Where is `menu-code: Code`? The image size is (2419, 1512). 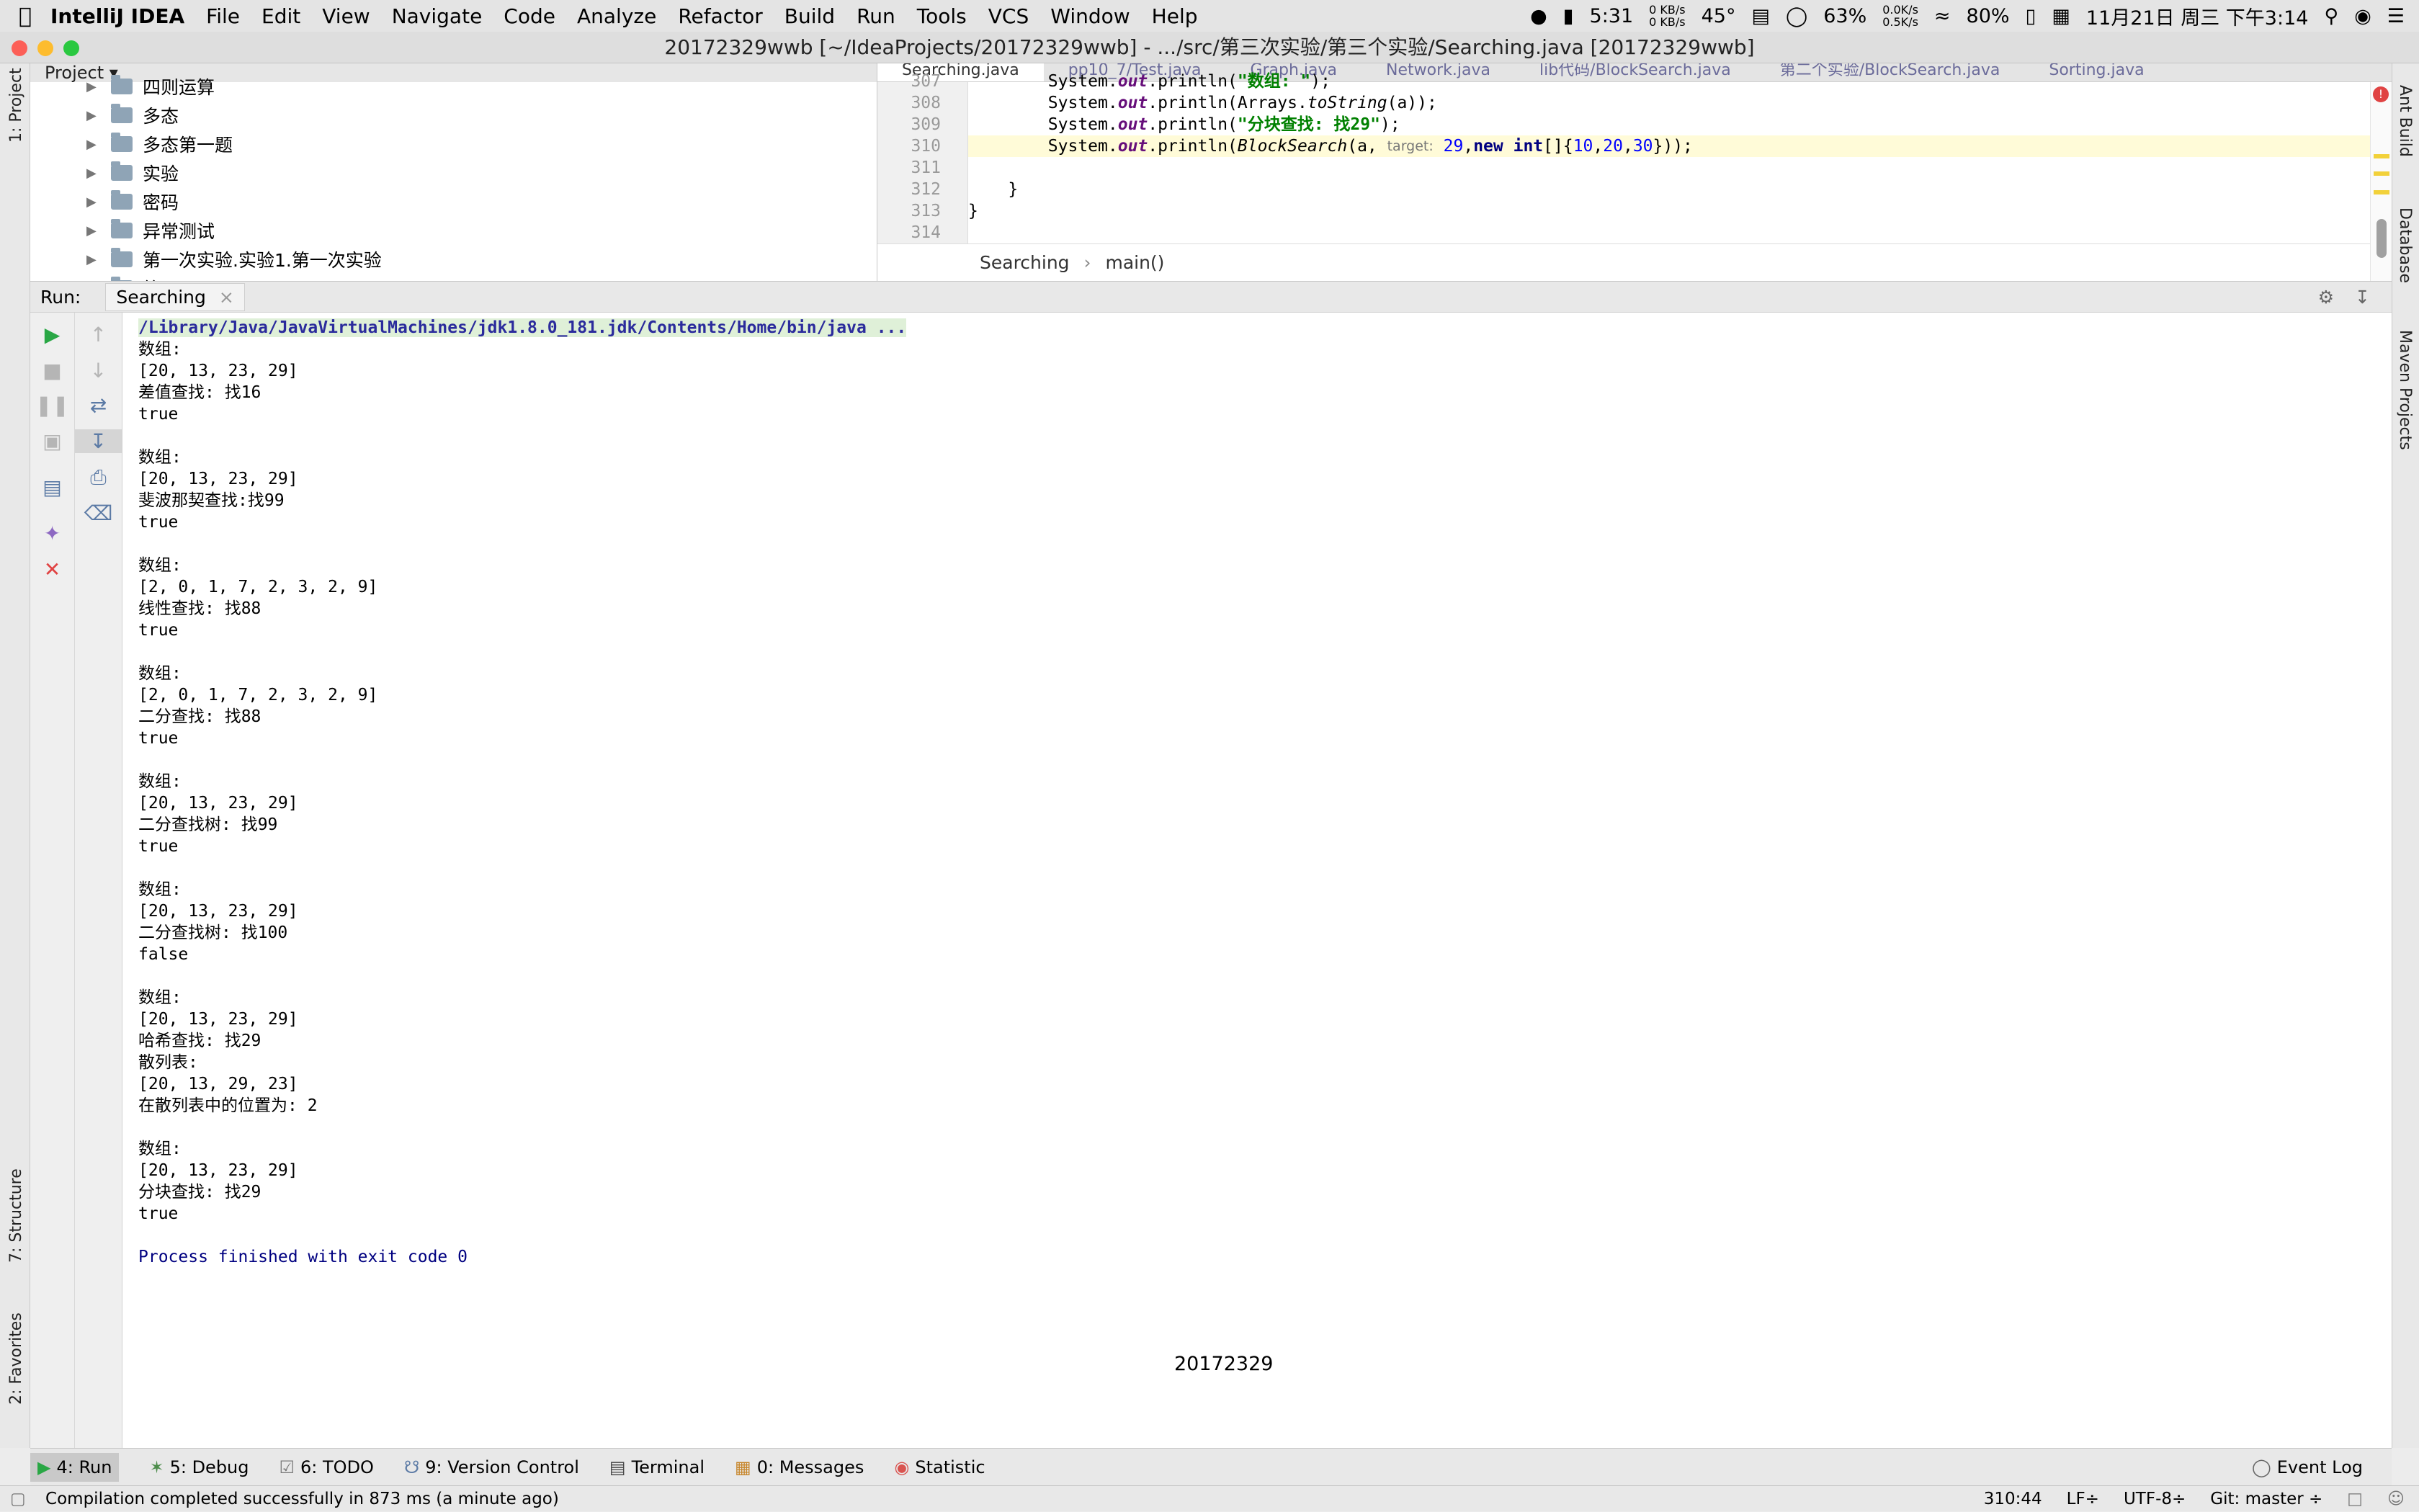
menu-code: Code is located at coordinates (529, 16).